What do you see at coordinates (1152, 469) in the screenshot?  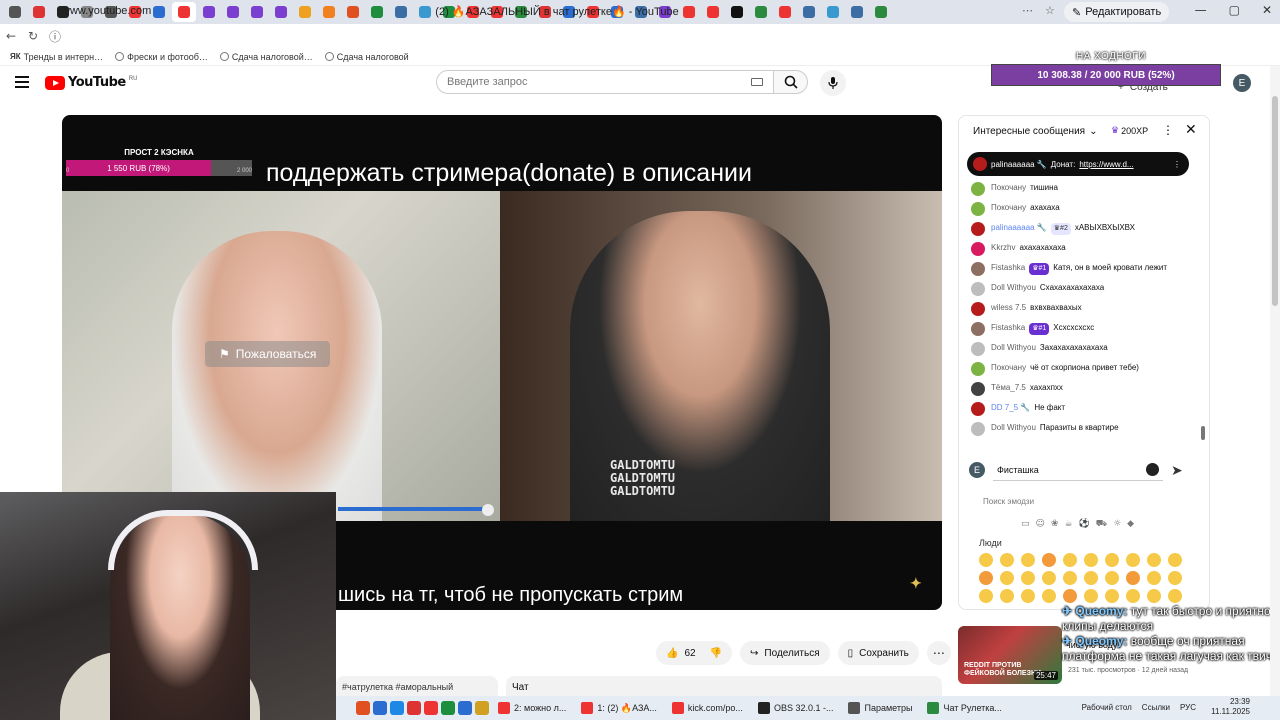 I see `emoji-picker-icon` at bounding box center [1152, 469].